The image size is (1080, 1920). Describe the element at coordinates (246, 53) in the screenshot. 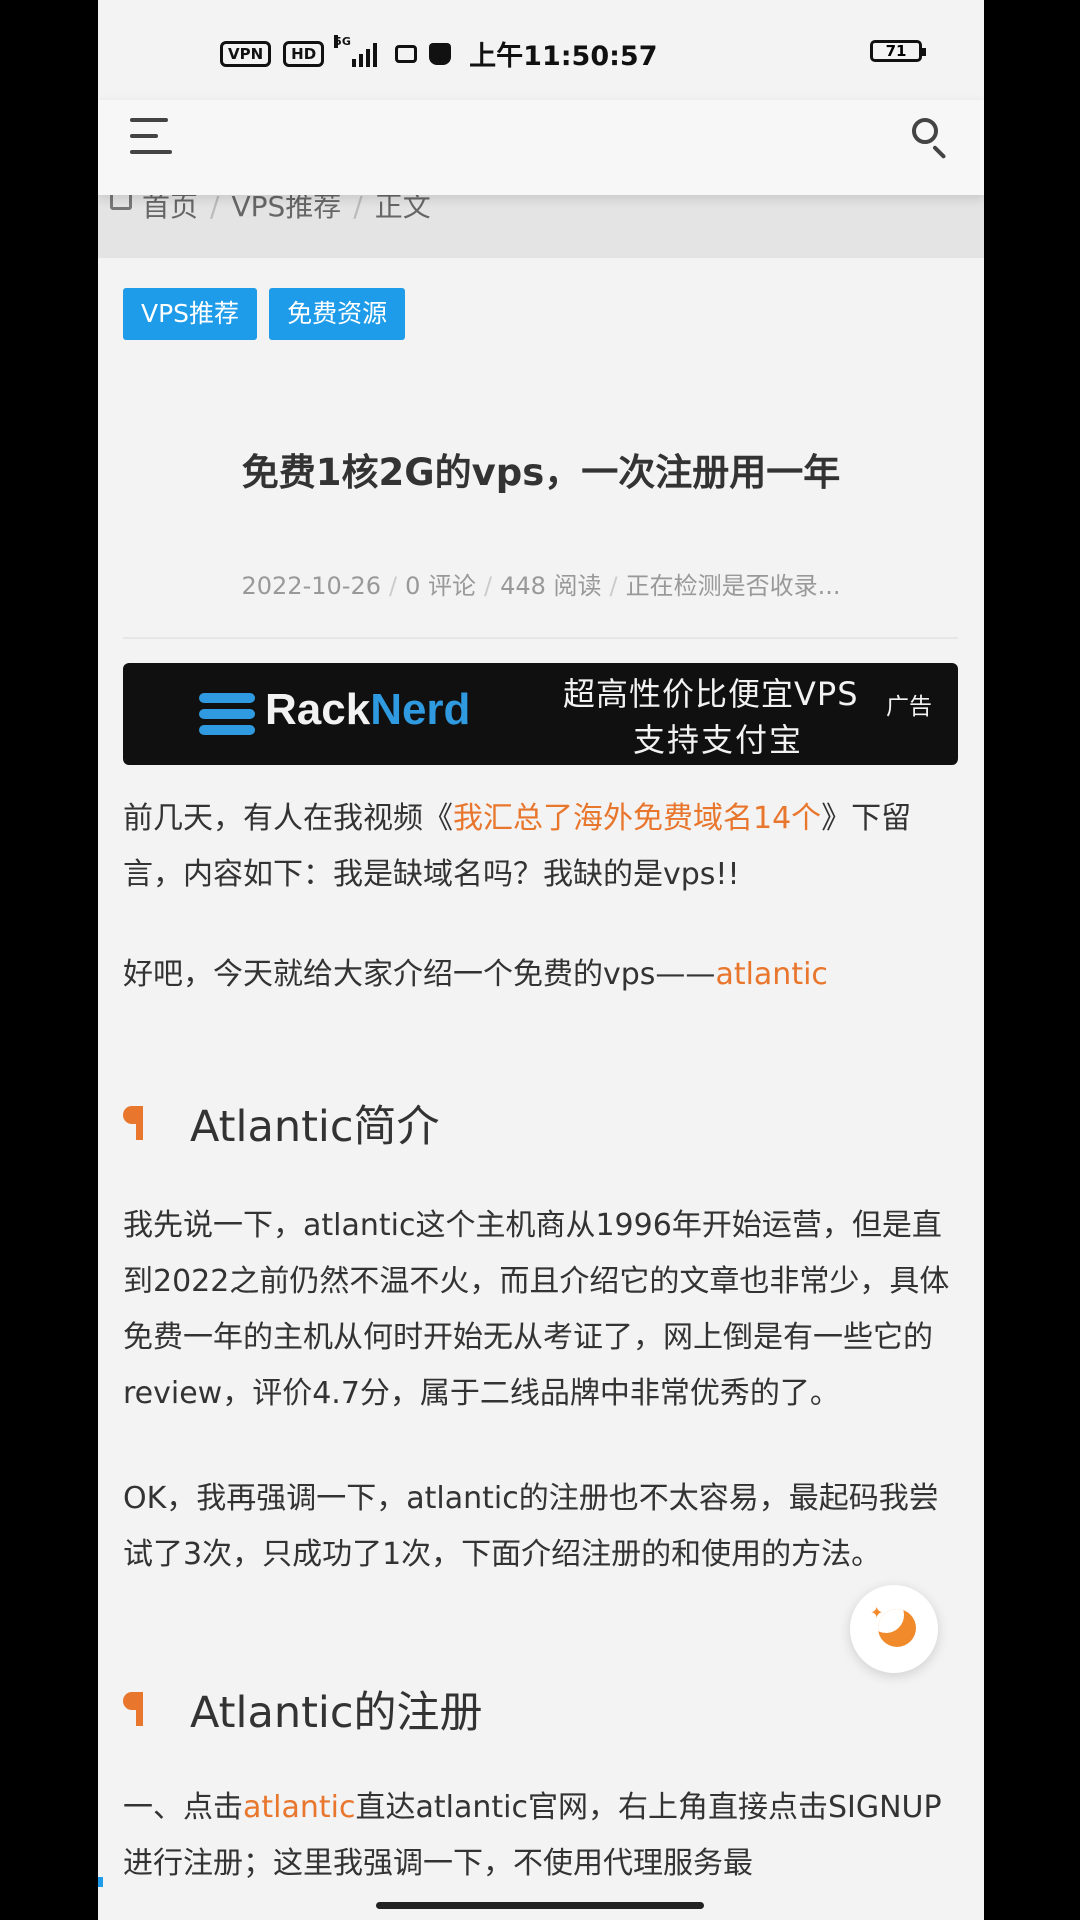

I see `vpn-icon: VPN` at that location.